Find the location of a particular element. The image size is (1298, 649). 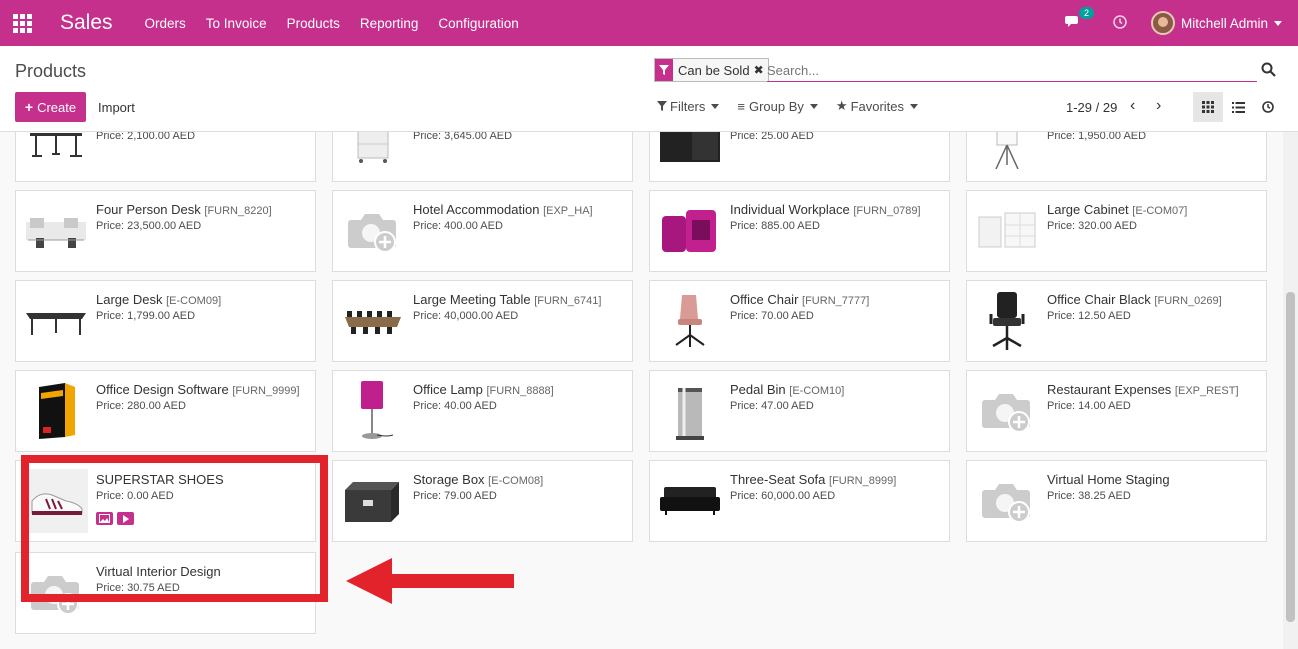

image-icon is located at coordinates (104, 518).